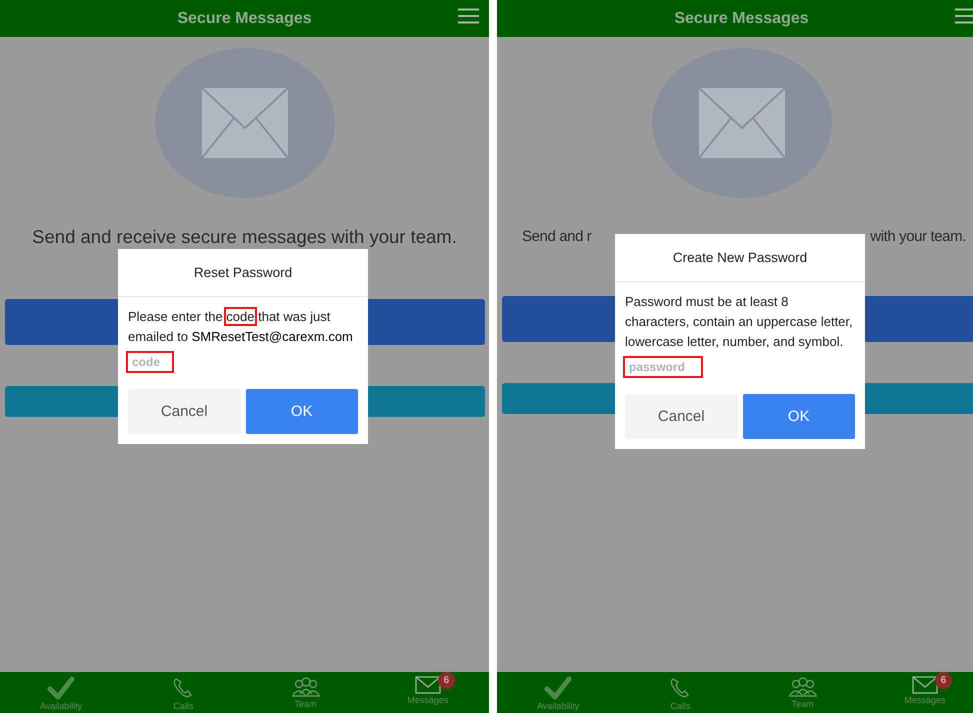 The image size is (973, 713). Describe the element at coordinates (557, 236) in the screenshot. I see `intro-text: Send and r` at that location.